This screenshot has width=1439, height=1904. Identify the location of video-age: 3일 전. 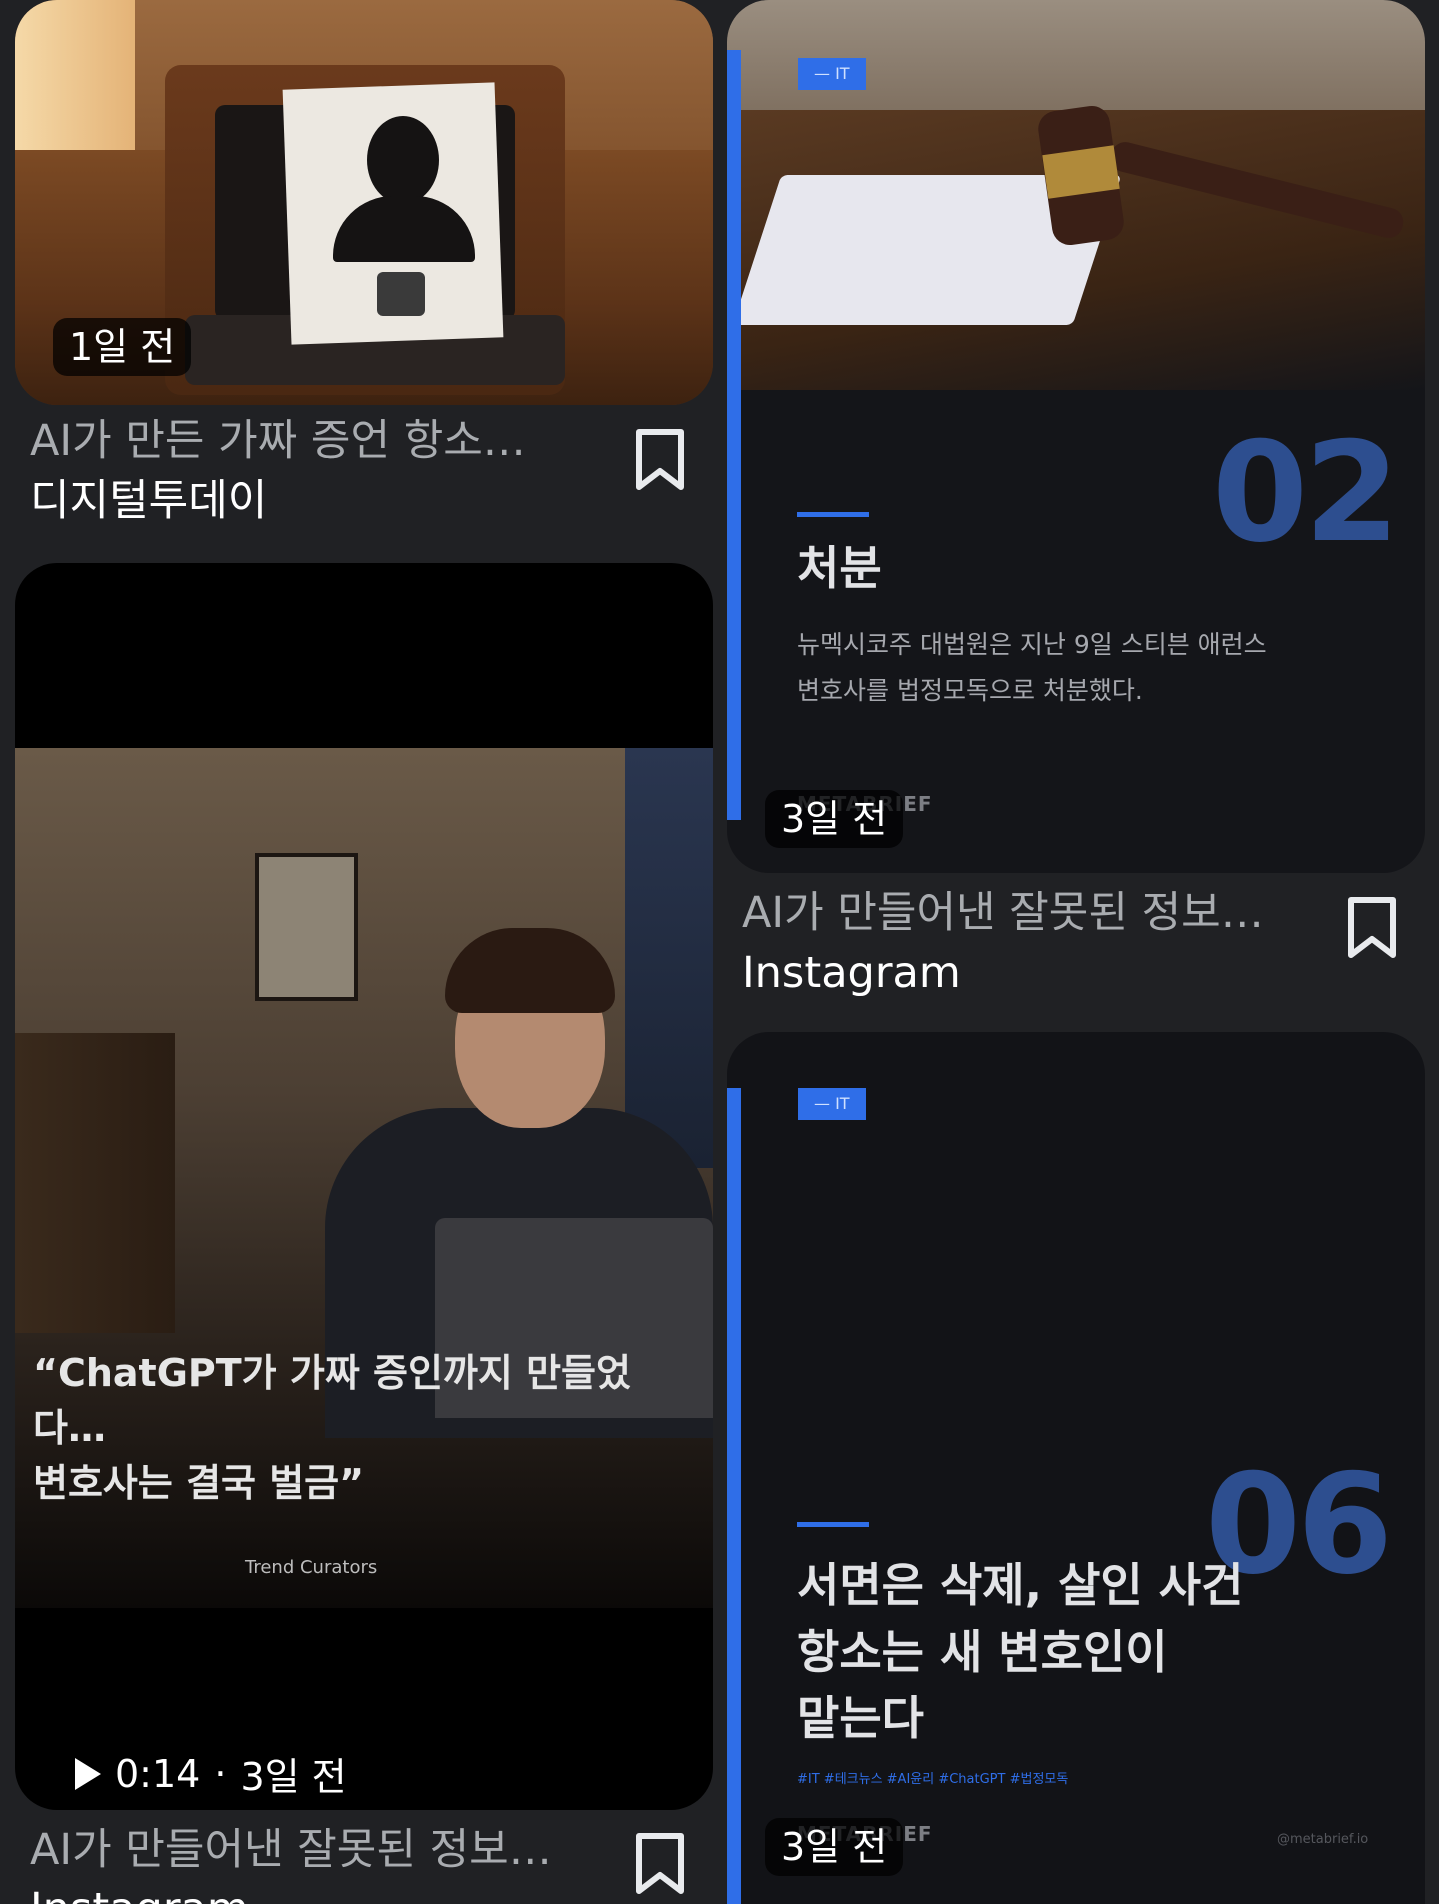
(293, 1777).